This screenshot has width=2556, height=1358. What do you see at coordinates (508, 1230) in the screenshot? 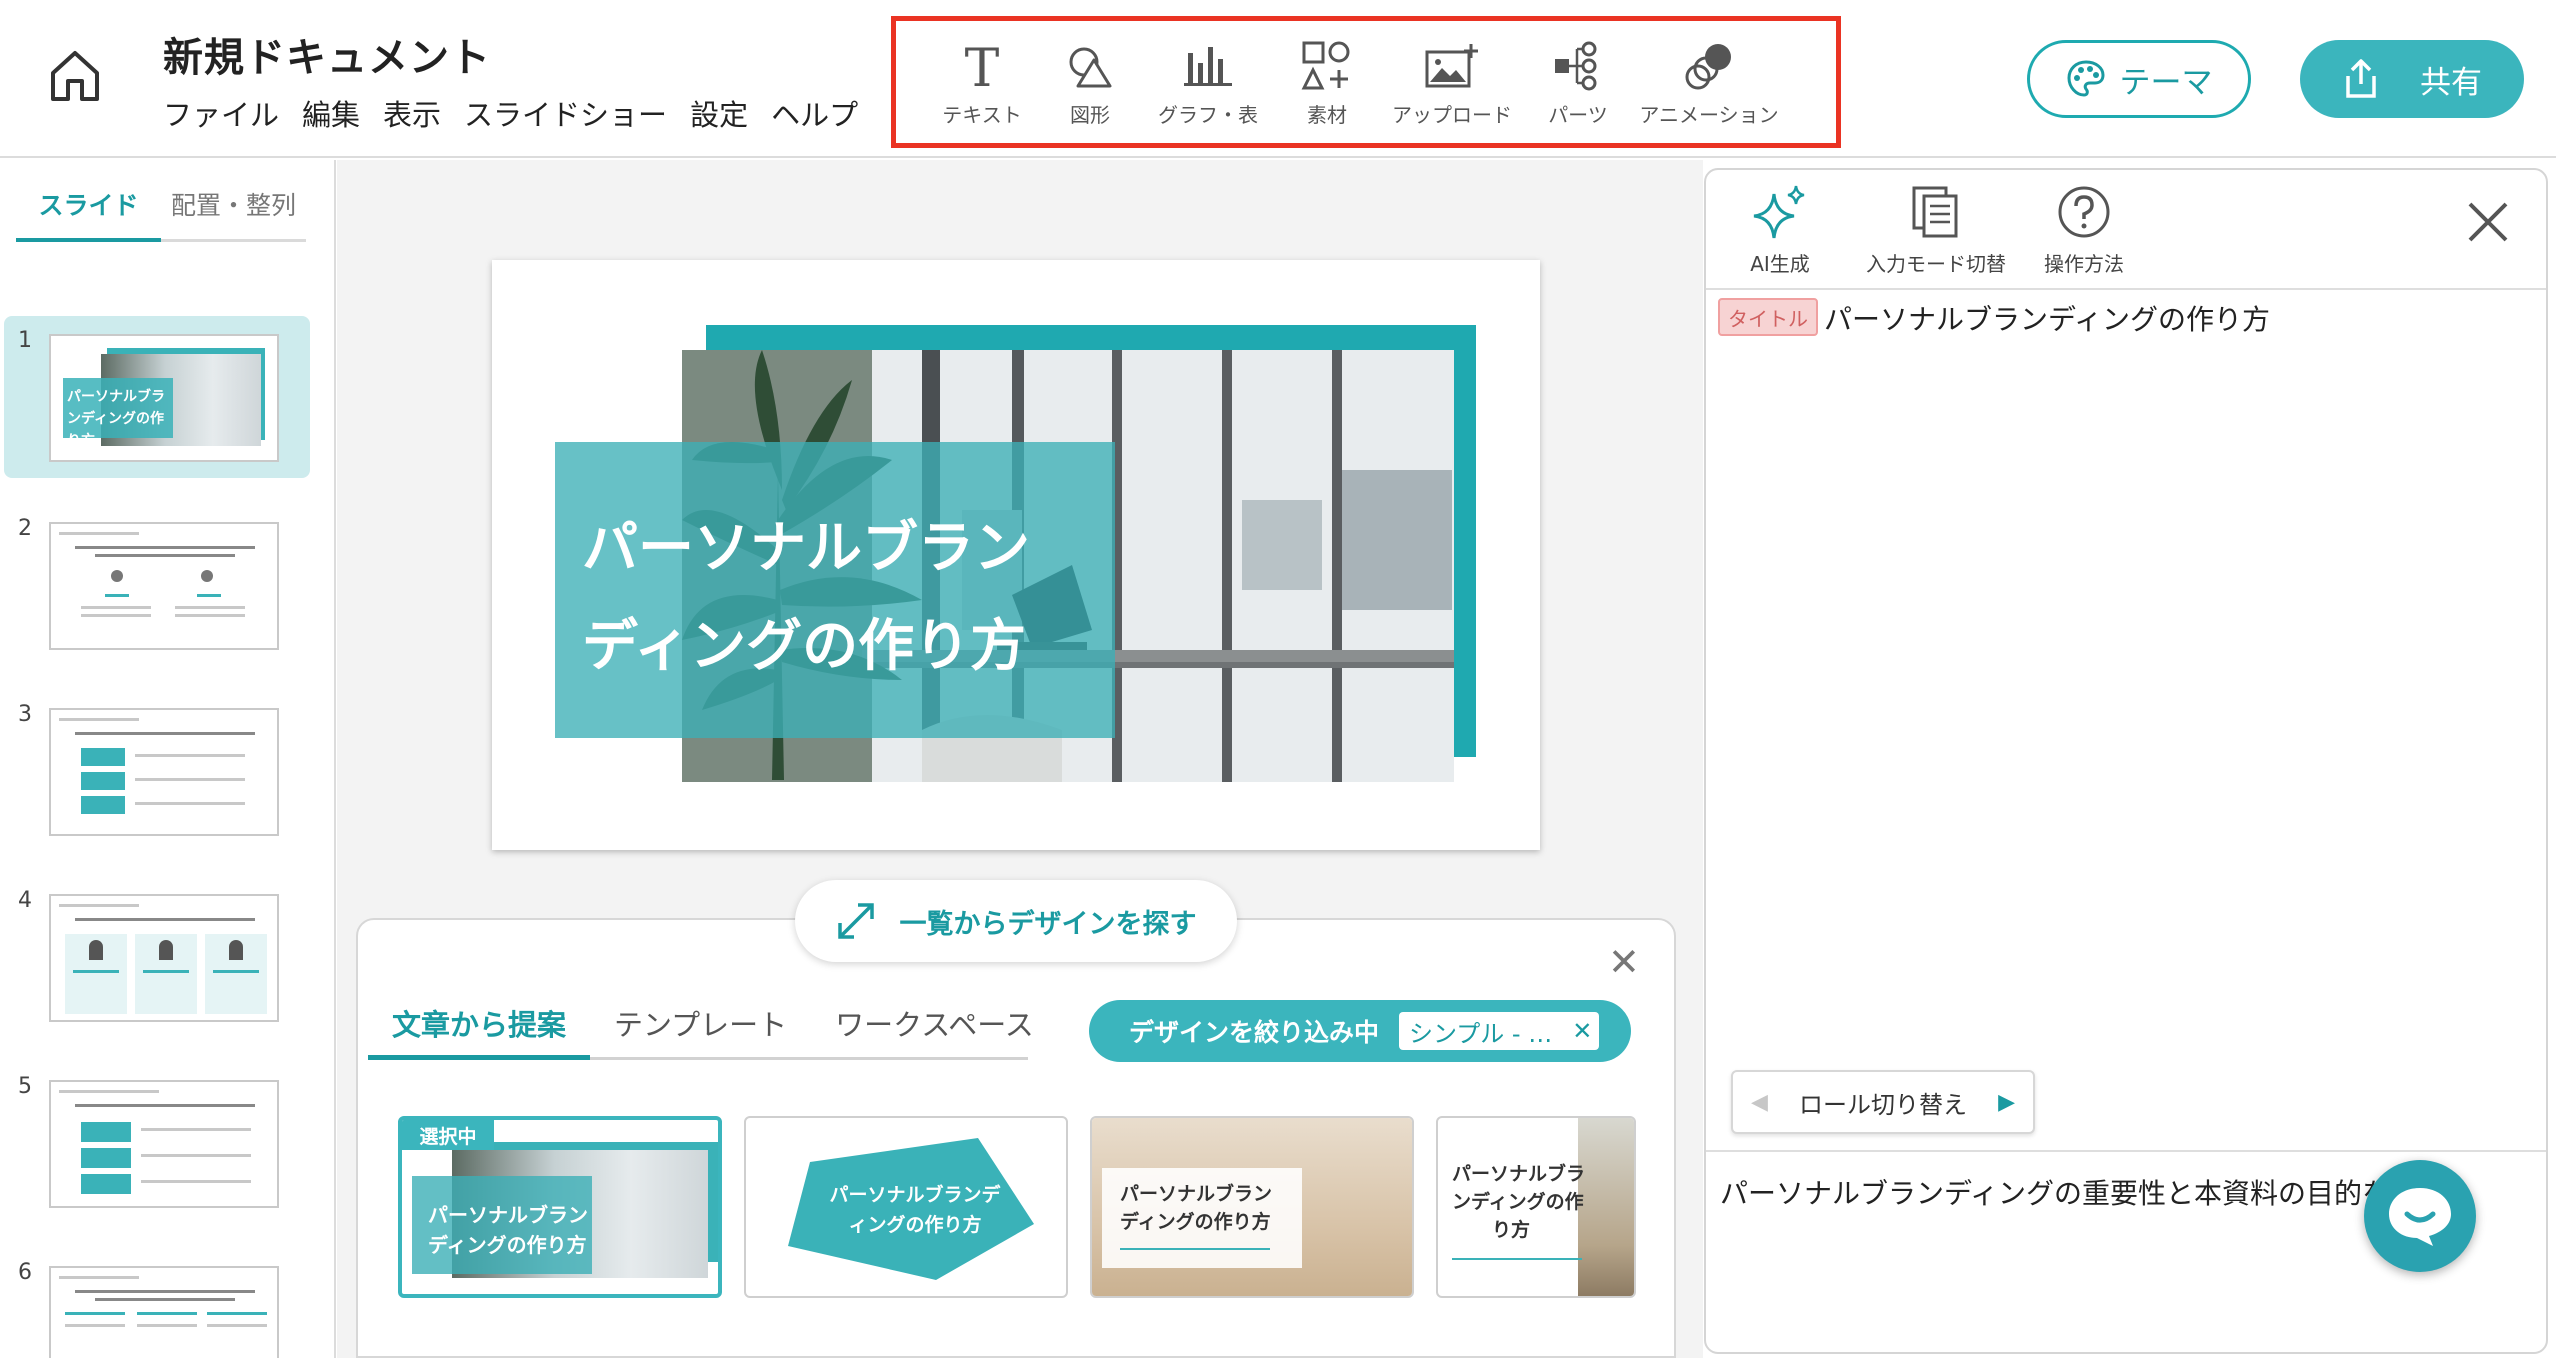
I see `card-1-title: パーソナルブラン ディングの作り方` at bounding box center [508, 1230].